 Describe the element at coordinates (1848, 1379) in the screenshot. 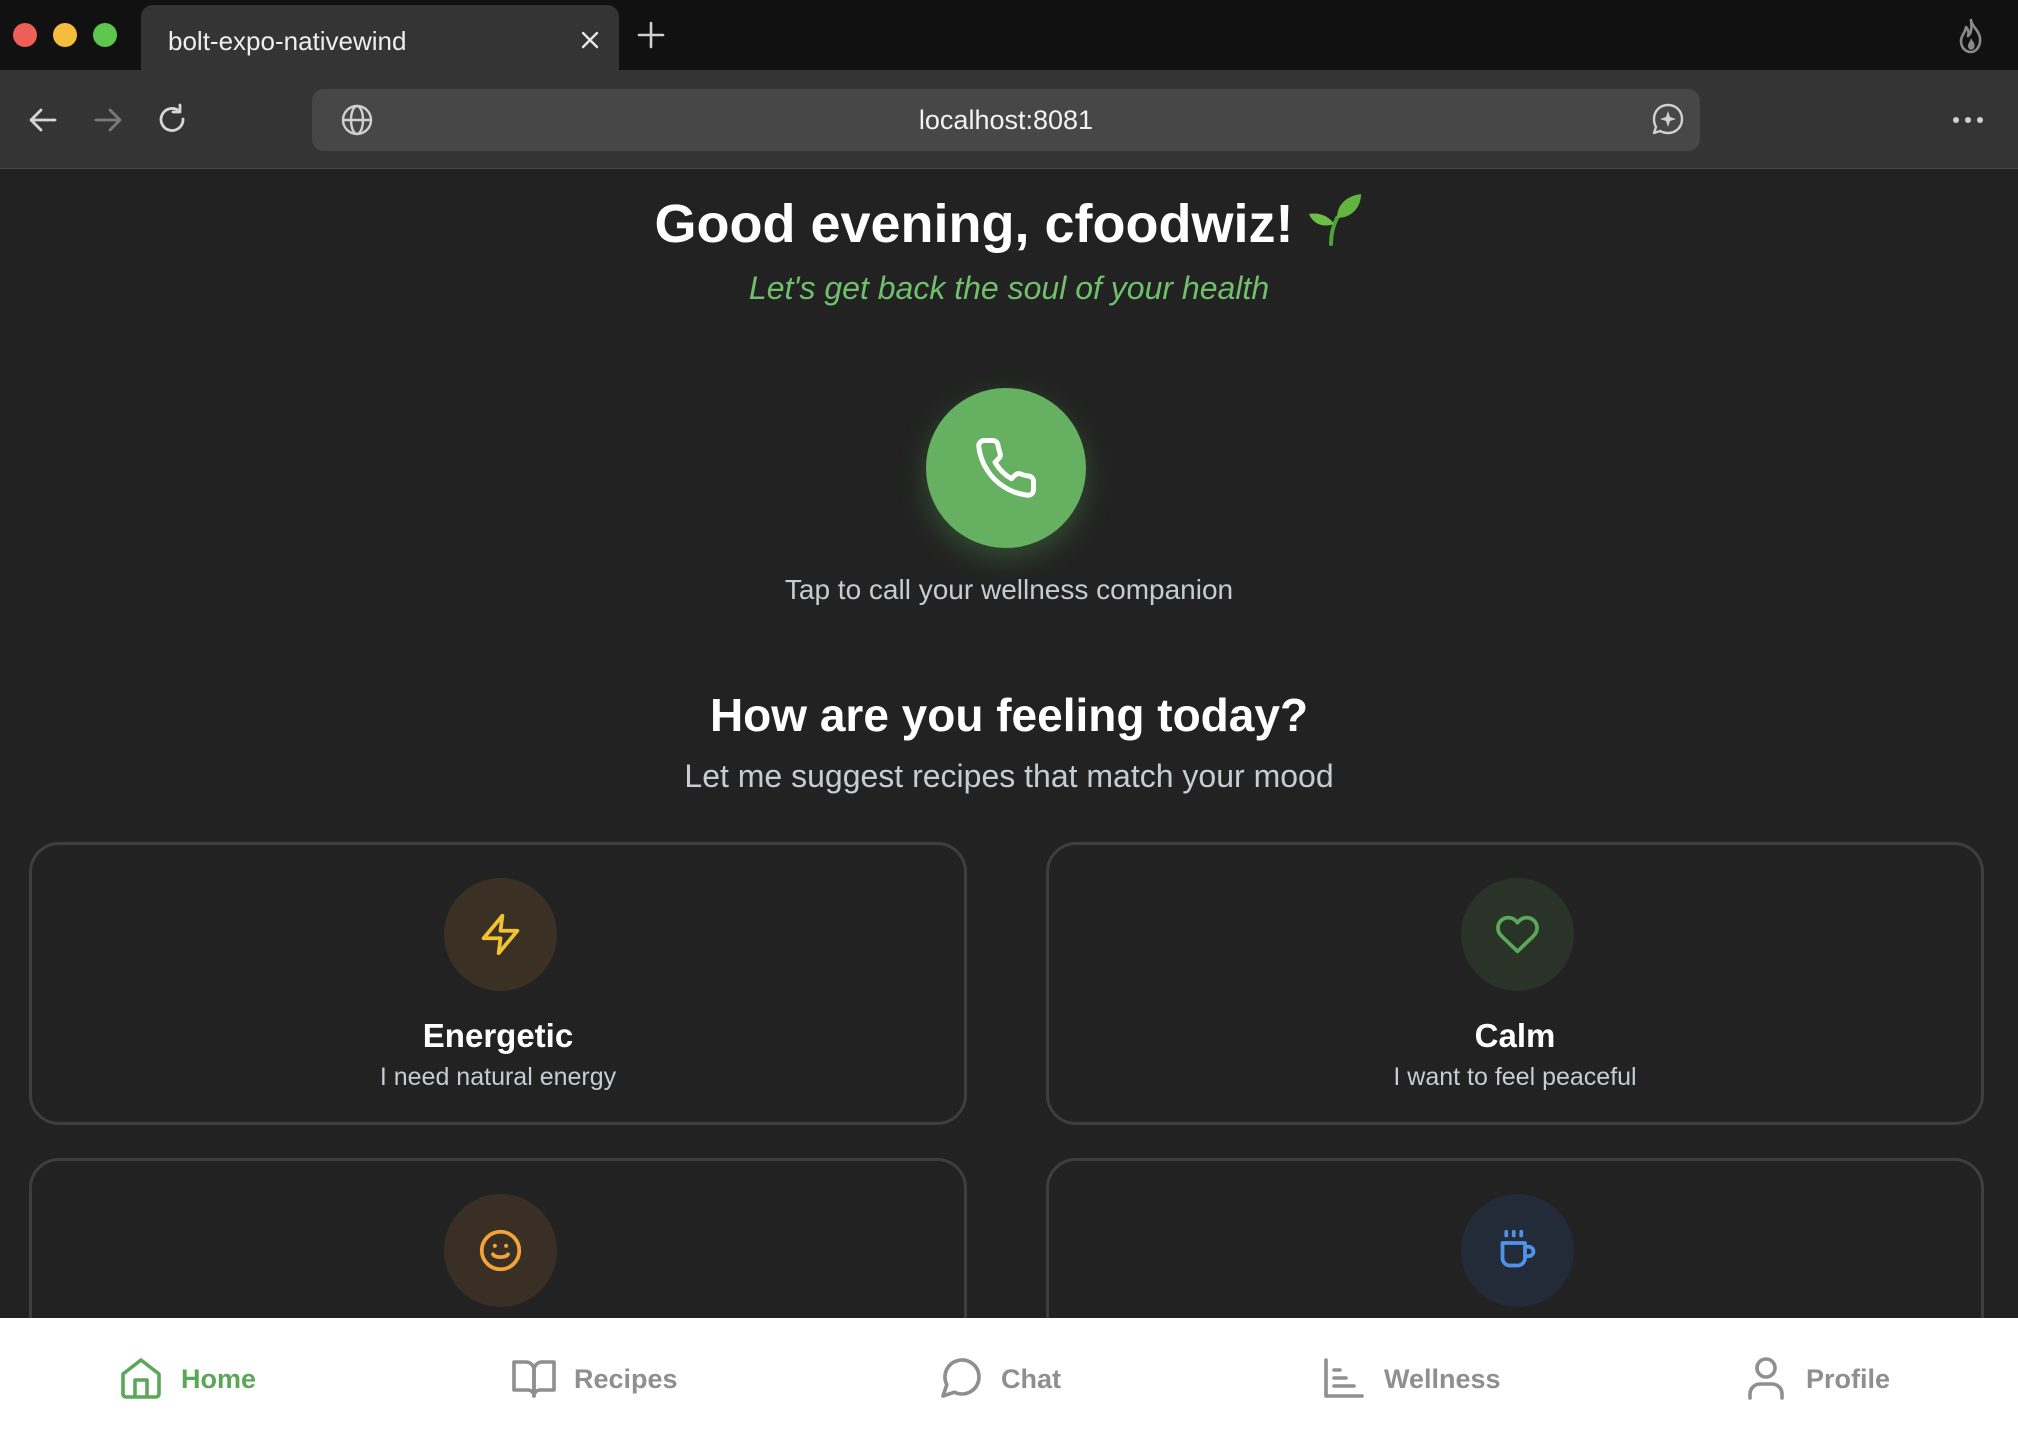

I see `tab-label: Profile` at that location.